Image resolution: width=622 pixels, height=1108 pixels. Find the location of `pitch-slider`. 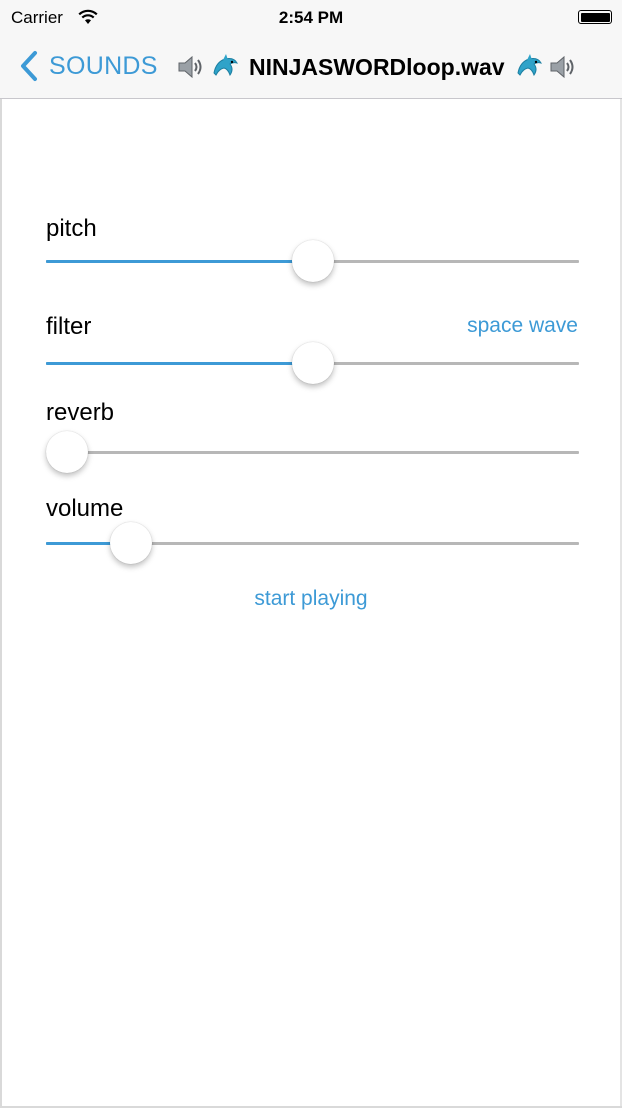

pitch-slider is located at coordinates (312, 261).